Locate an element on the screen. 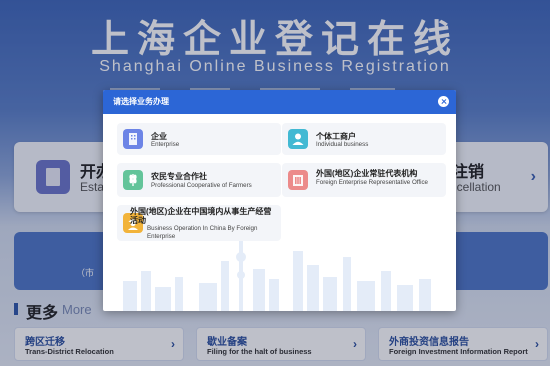 The height and width of the screenshot is (366, 550). option-label-en: Individual business is located at coordinates (342, 144).